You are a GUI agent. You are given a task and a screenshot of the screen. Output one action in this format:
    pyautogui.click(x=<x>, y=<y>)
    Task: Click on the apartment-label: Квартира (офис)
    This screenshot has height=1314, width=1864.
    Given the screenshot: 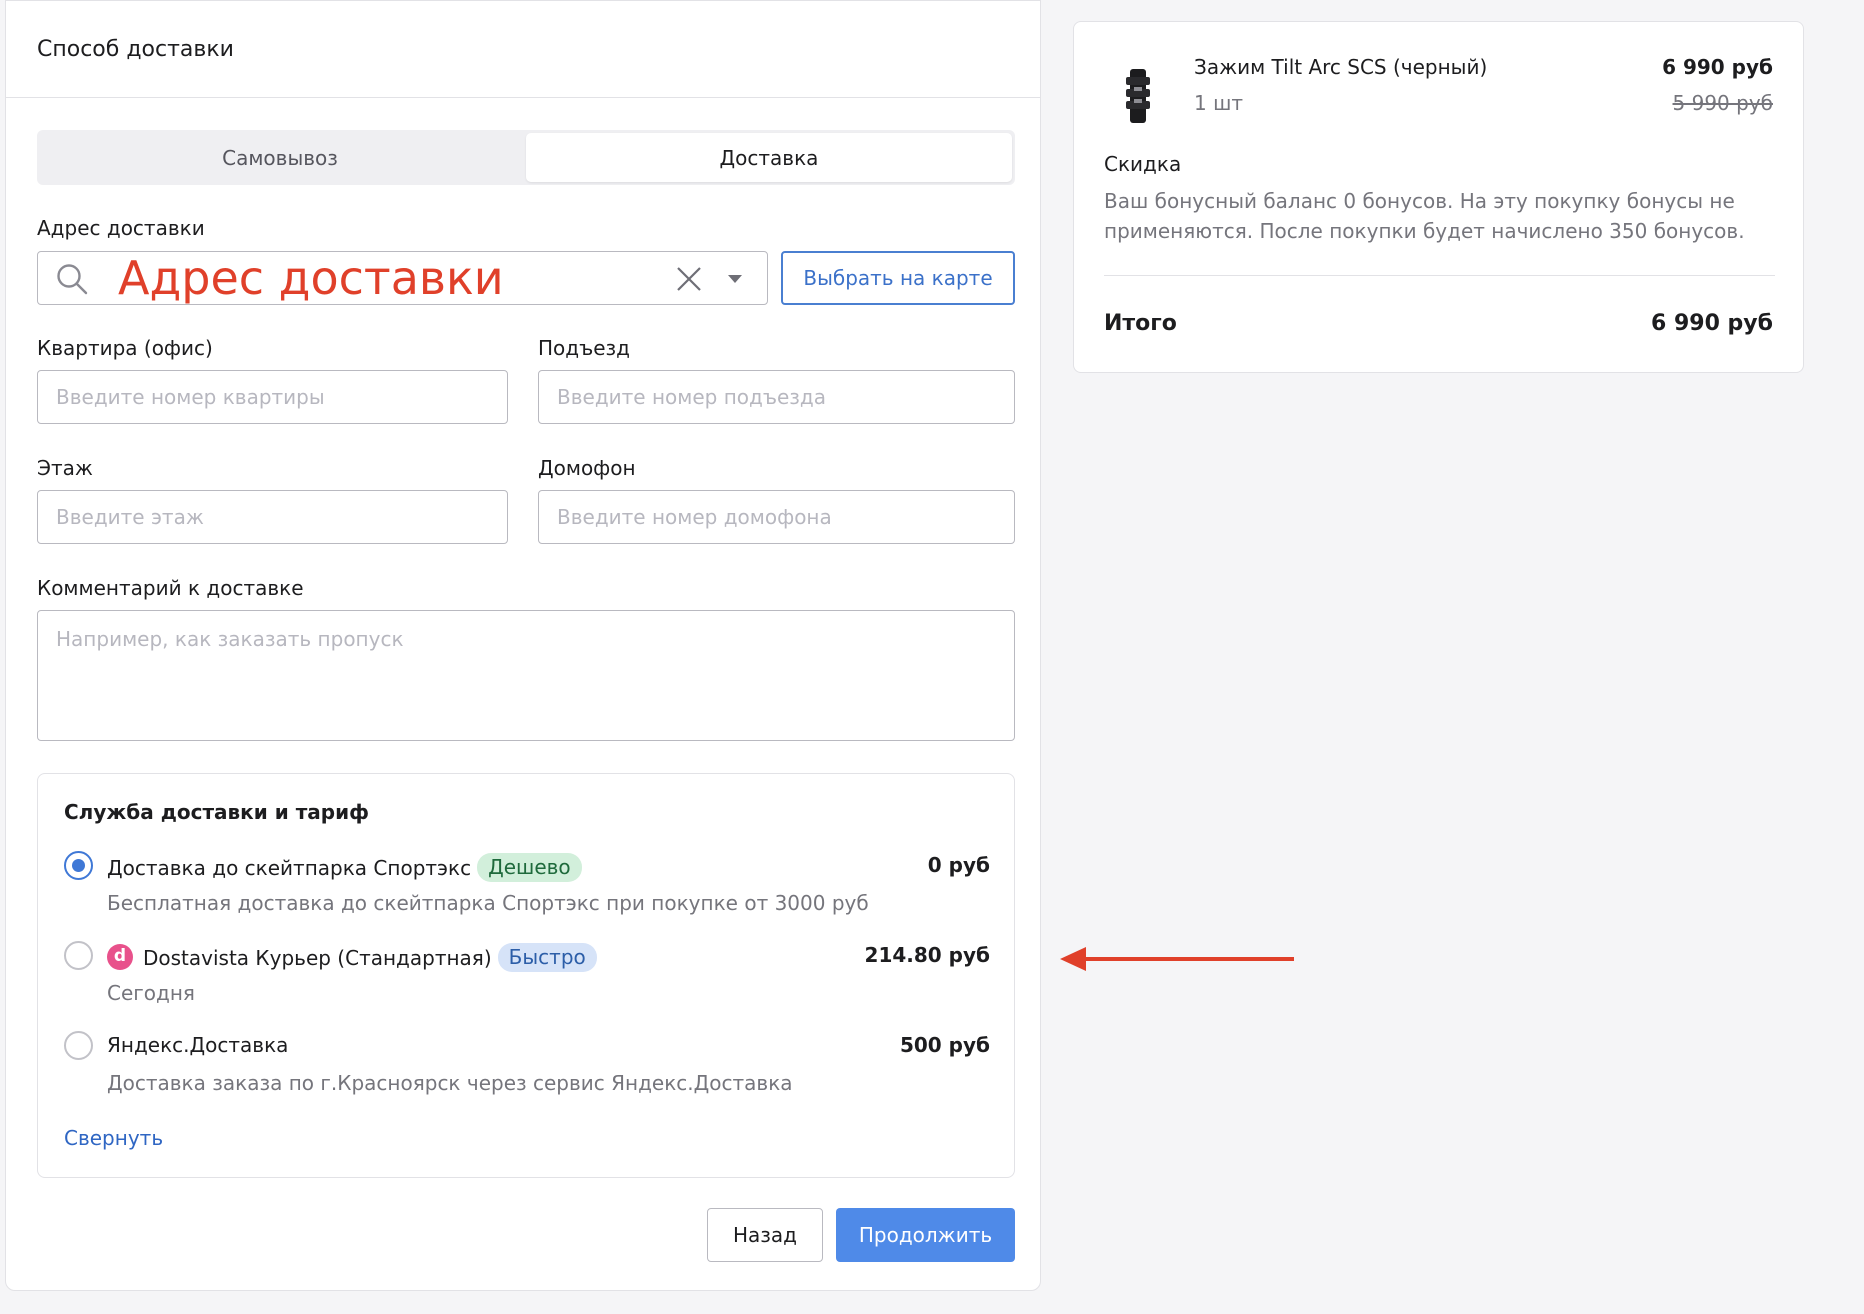 What is the action you would take?
    pyautogui.click(x=125, y=348)
    